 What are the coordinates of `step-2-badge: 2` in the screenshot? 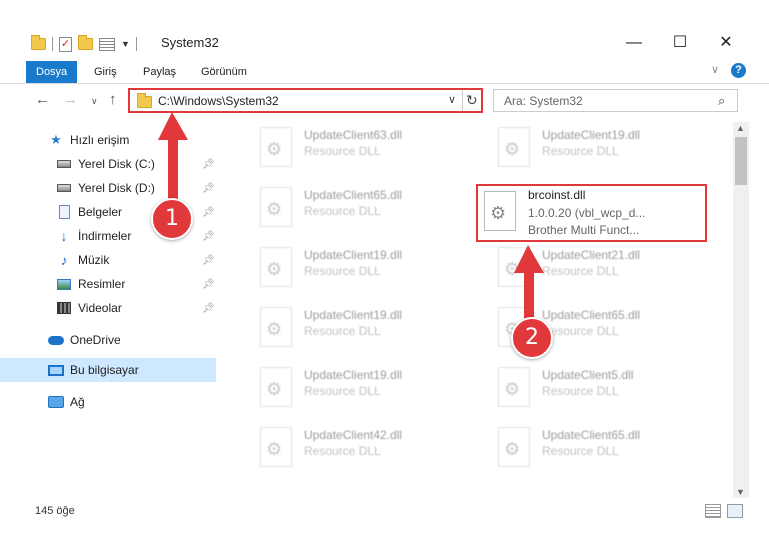 It's located at (532, 338).